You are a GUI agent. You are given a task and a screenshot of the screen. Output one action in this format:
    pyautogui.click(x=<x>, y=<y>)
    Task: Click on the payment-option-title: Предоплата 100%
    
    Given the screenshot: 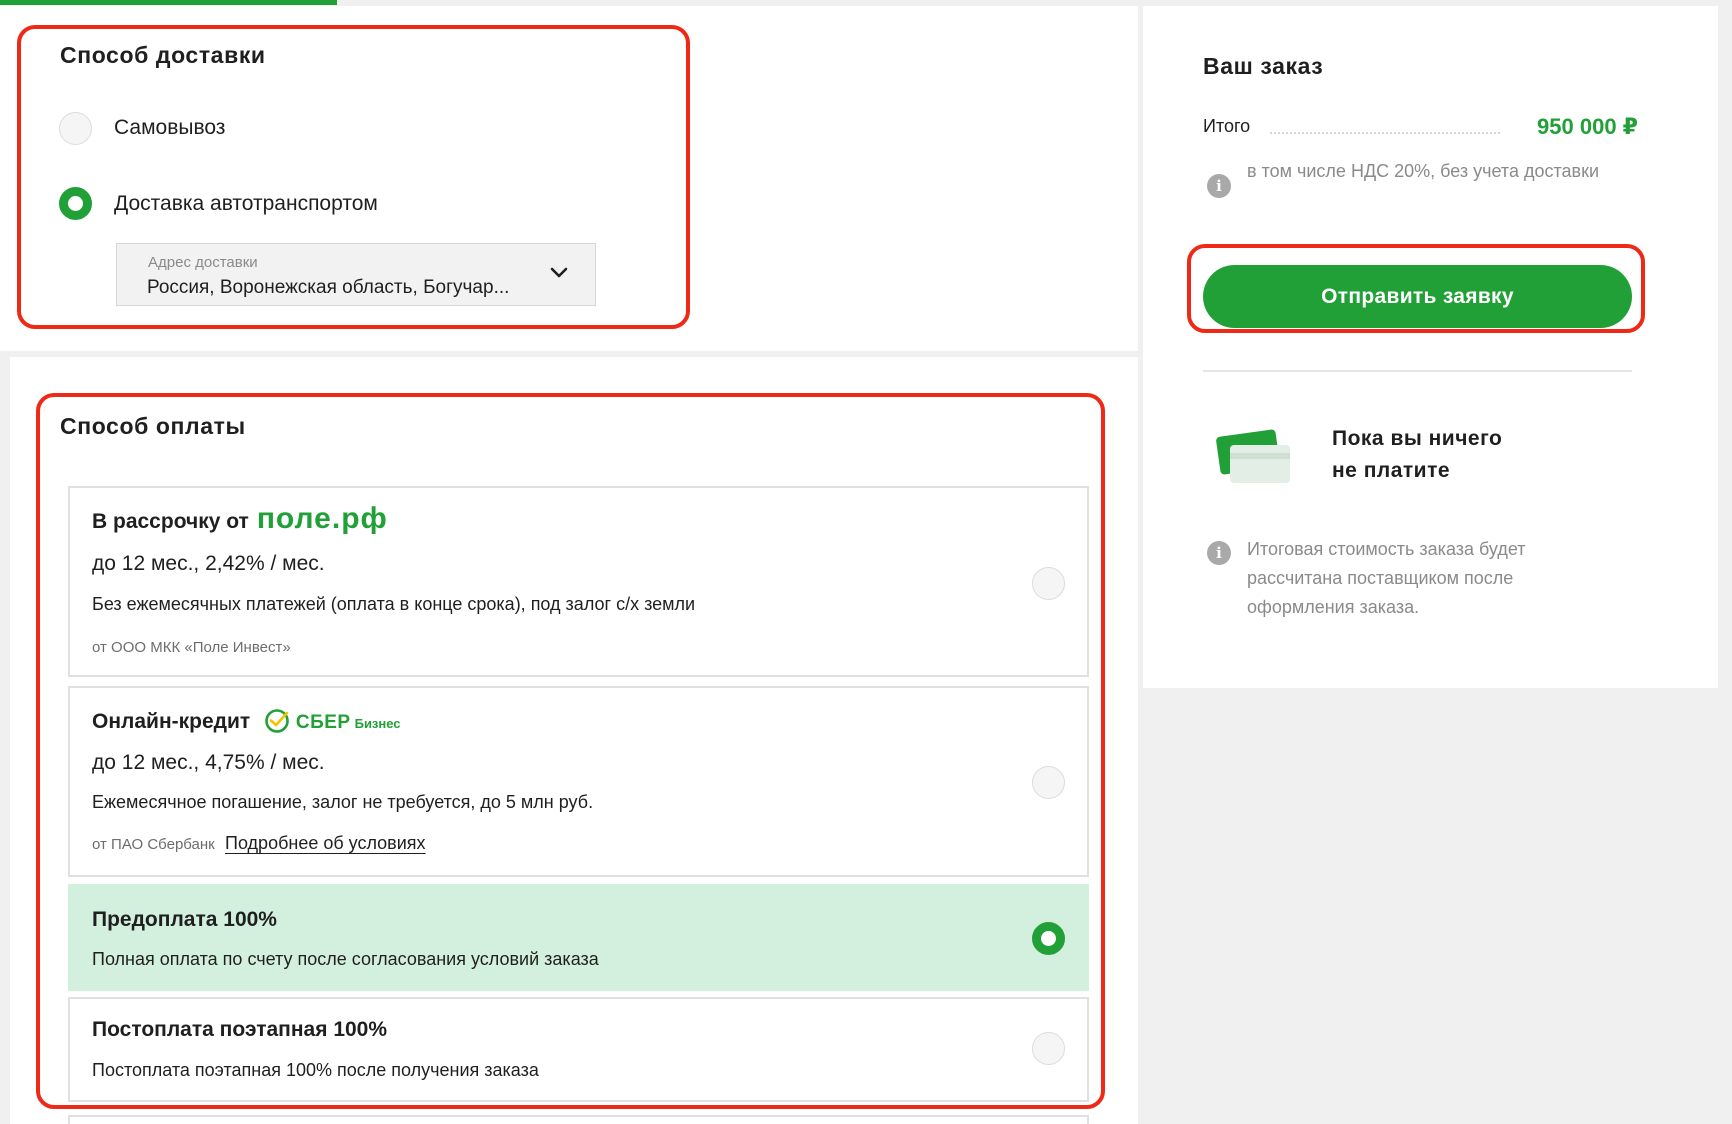 What is the action you would take?
    pyautogui.click(x=184, y=919)
    